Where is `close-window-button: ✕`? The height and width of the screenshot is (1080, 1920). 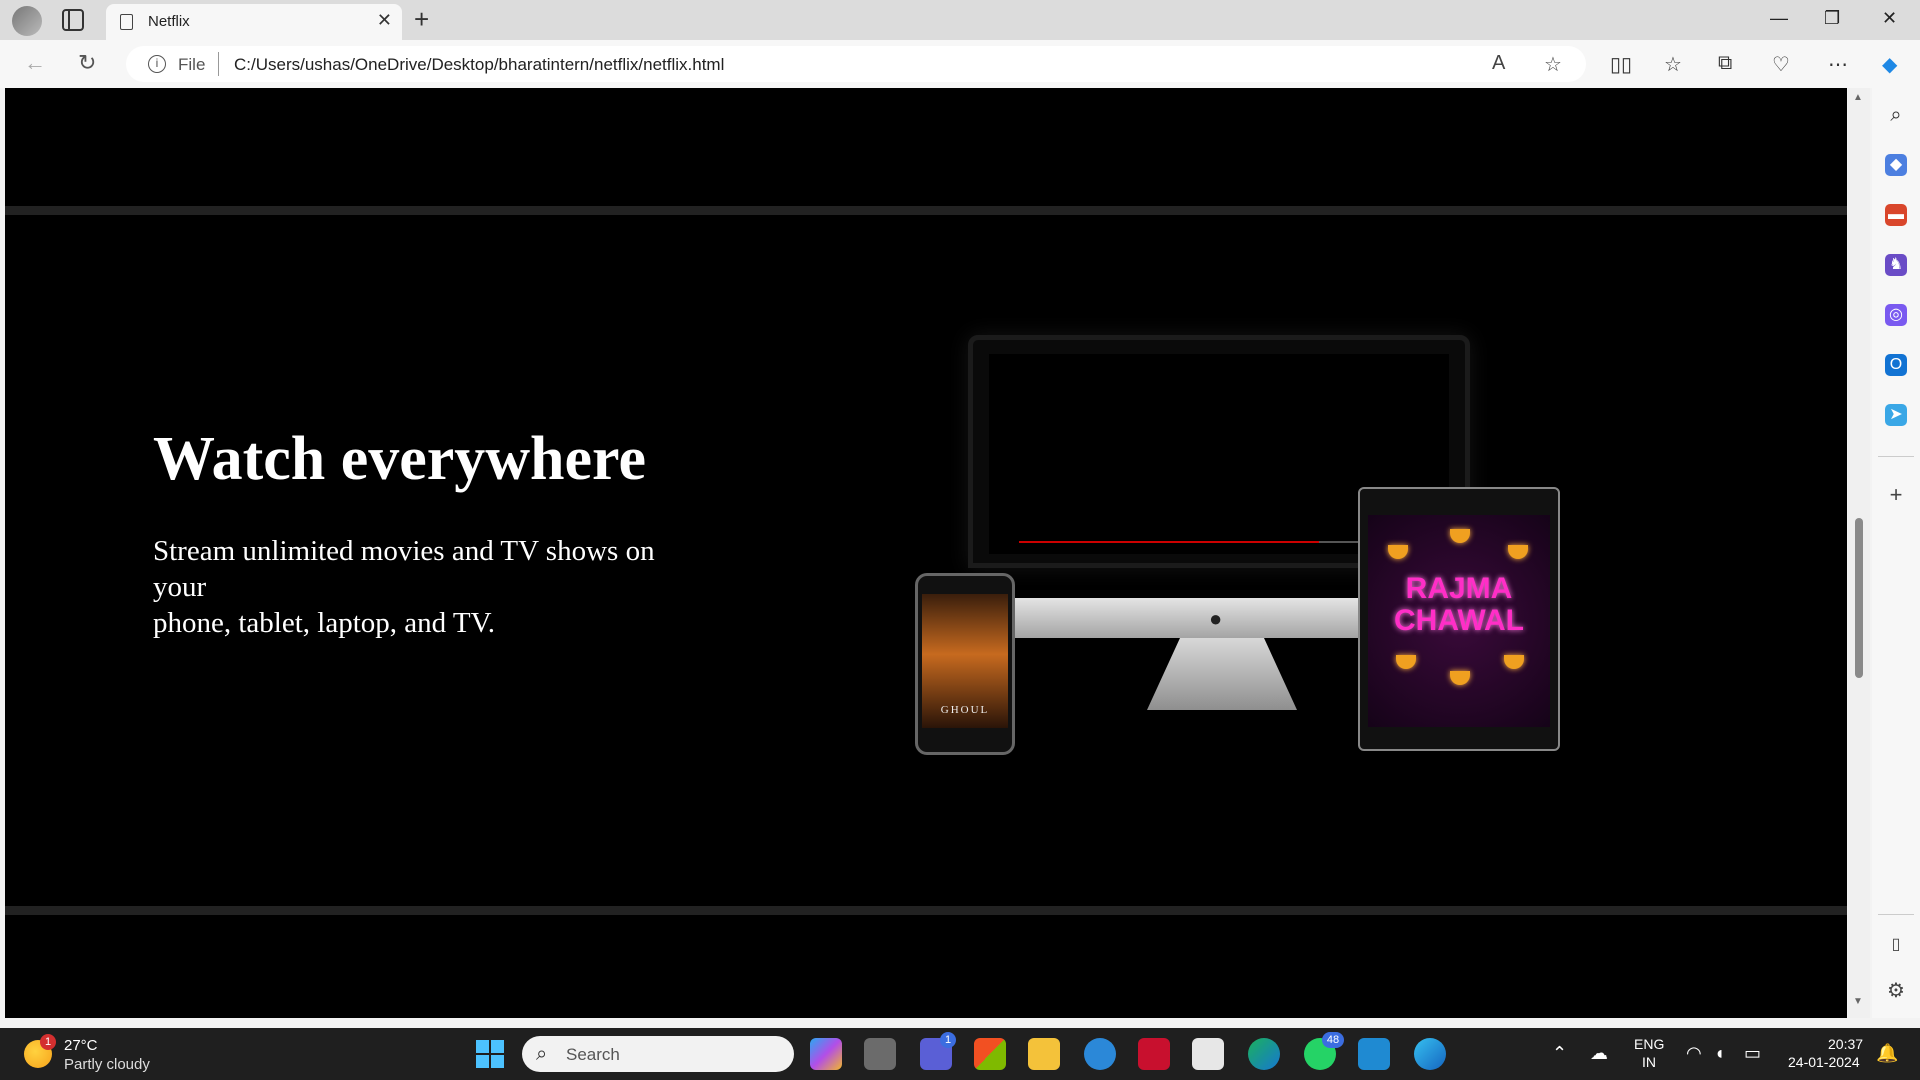 close-window-button: ✕ is located at coordinates (1889, 18).